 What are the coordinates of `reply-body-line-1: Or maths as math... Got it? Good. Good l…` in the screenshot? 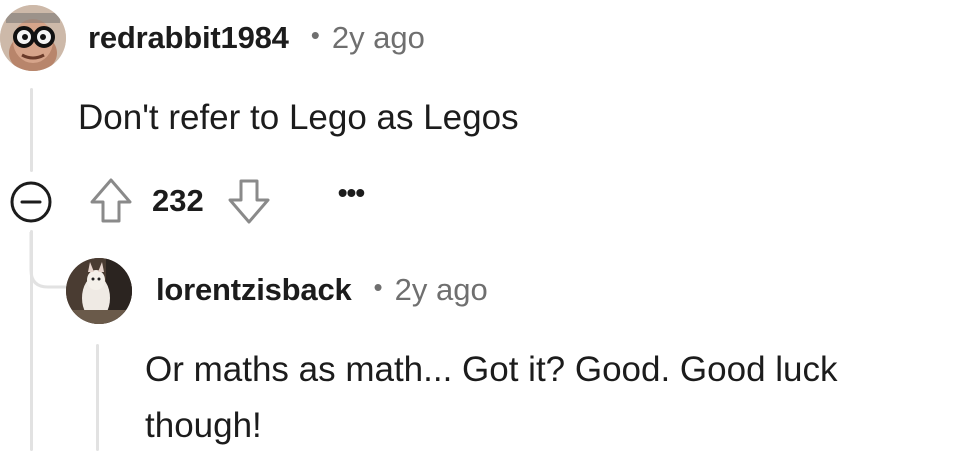 It's located at (491, 369).